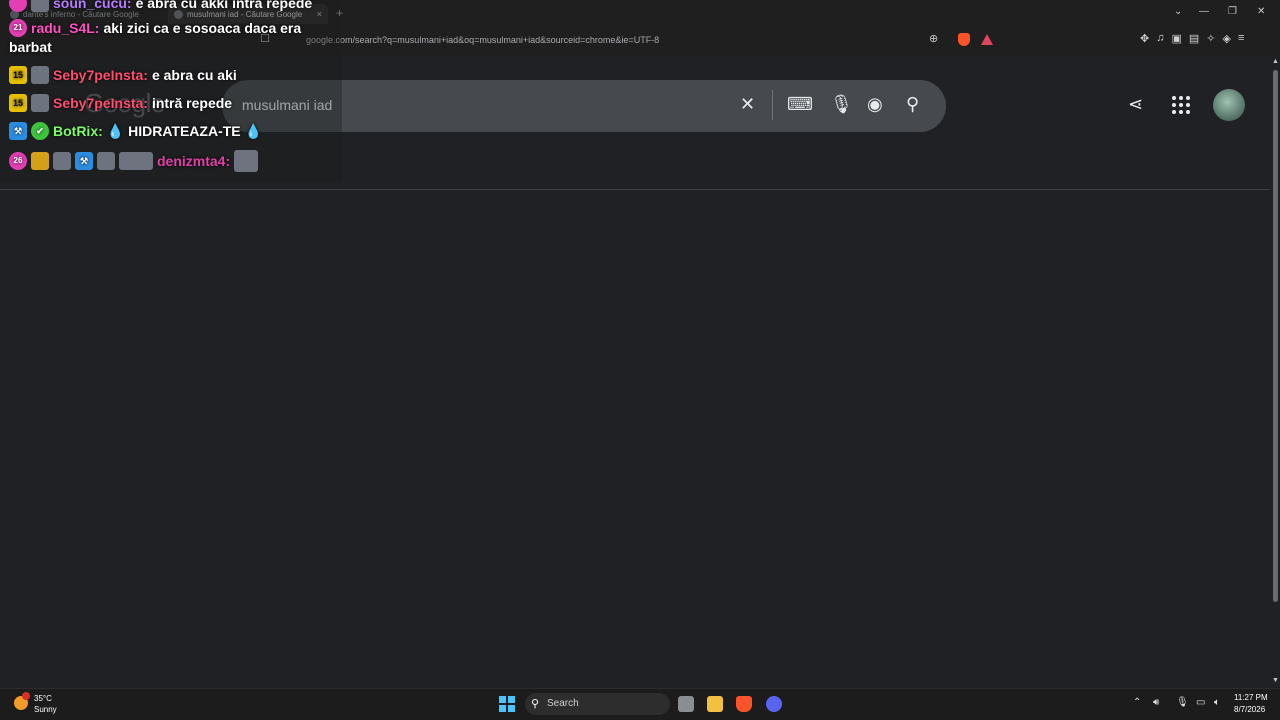  Describe the element at coordinates (202, 28) in the screenshot. I see `chat-text: aki zici ca e sosoaca daca era` at that location.